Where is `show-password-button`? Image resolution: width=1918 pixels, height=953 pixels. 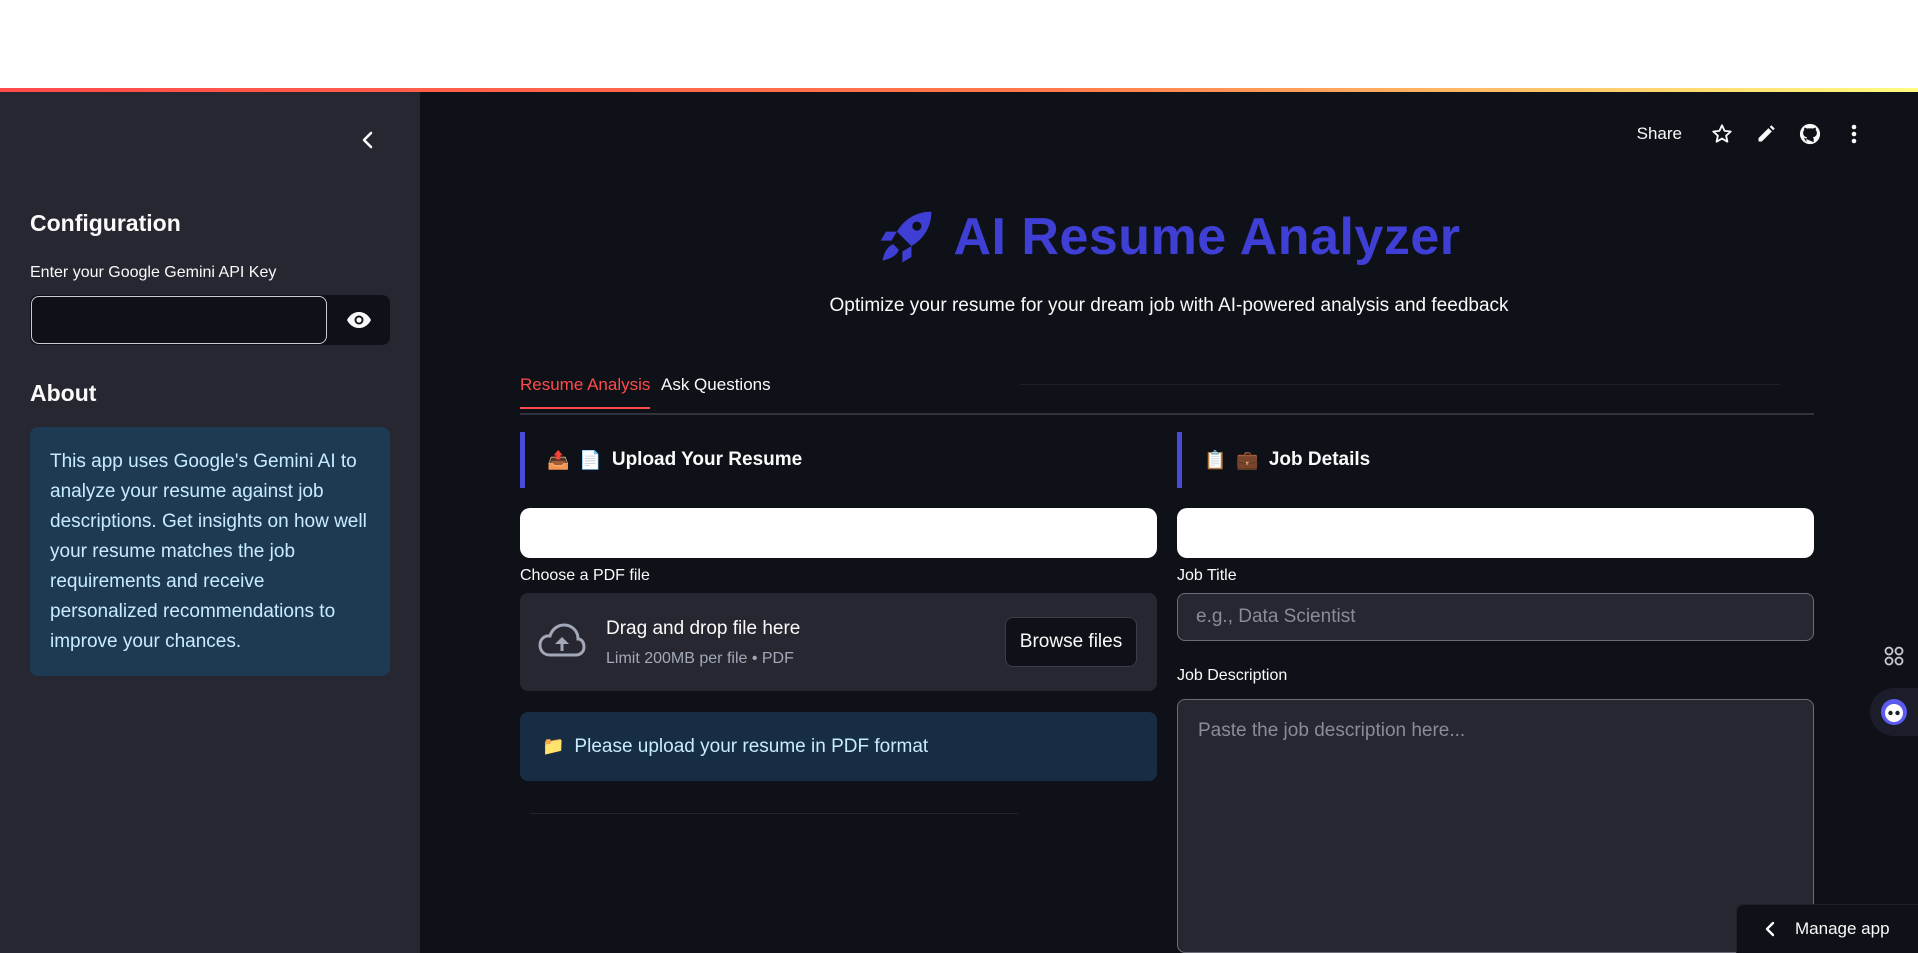 show-password-button is located at coordinates (359, 320).